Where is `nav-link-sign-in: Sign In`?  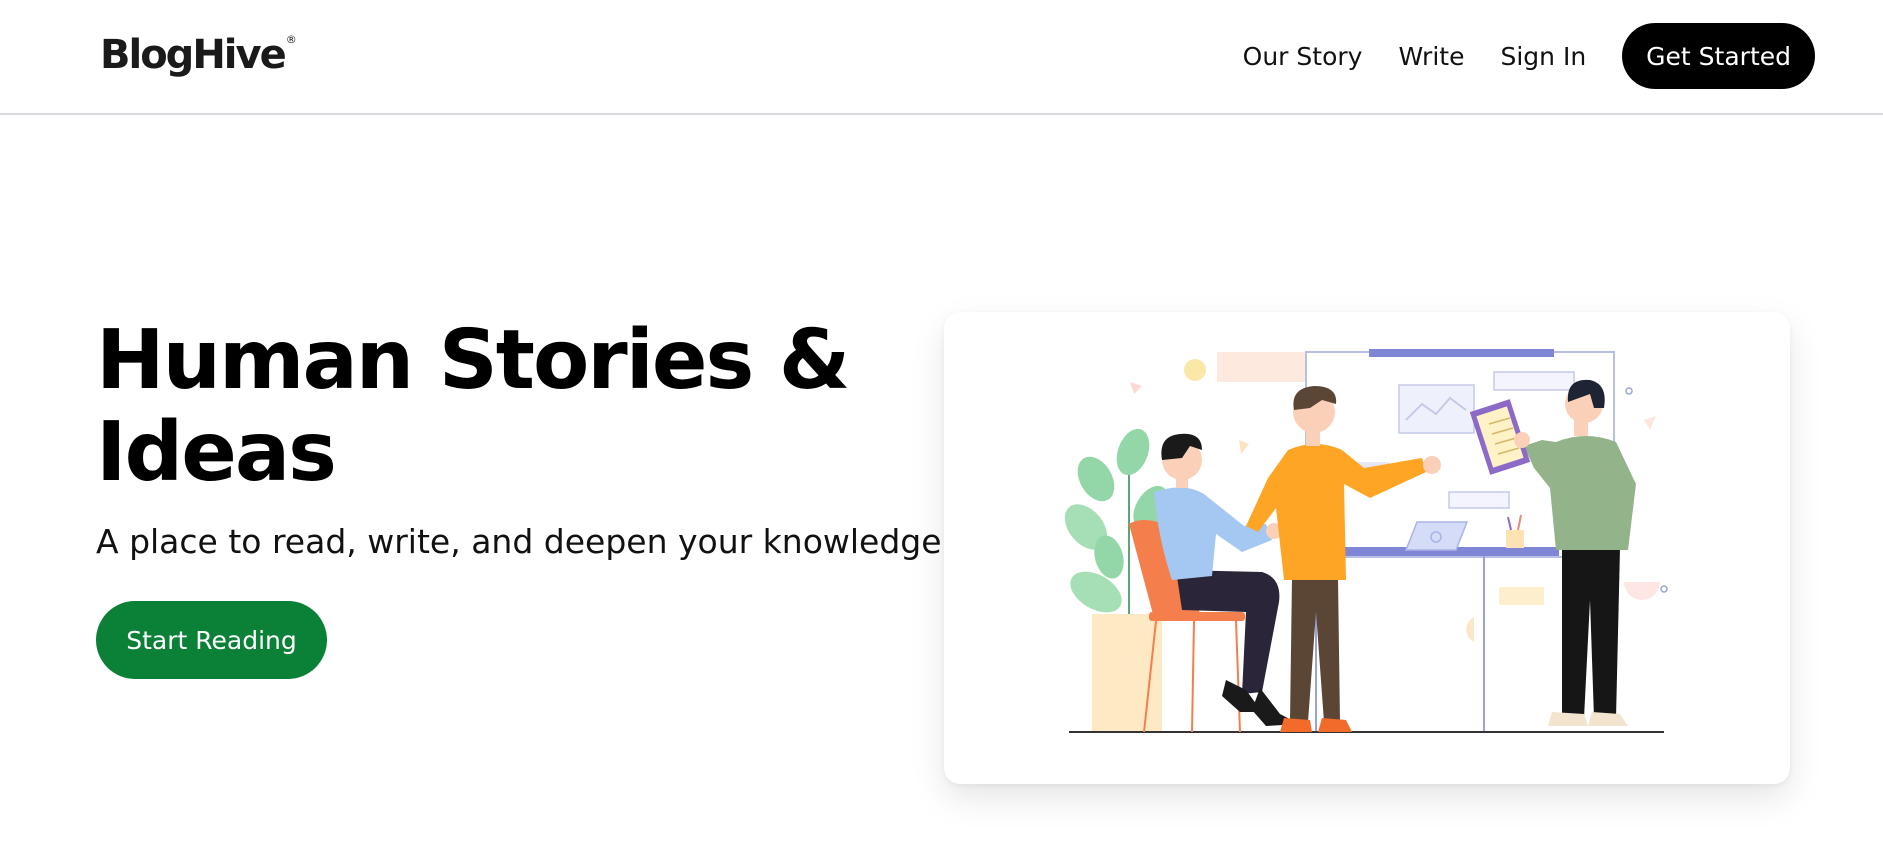 nav-link-sign-in: Sign In is located at coordinates (1543, 56).